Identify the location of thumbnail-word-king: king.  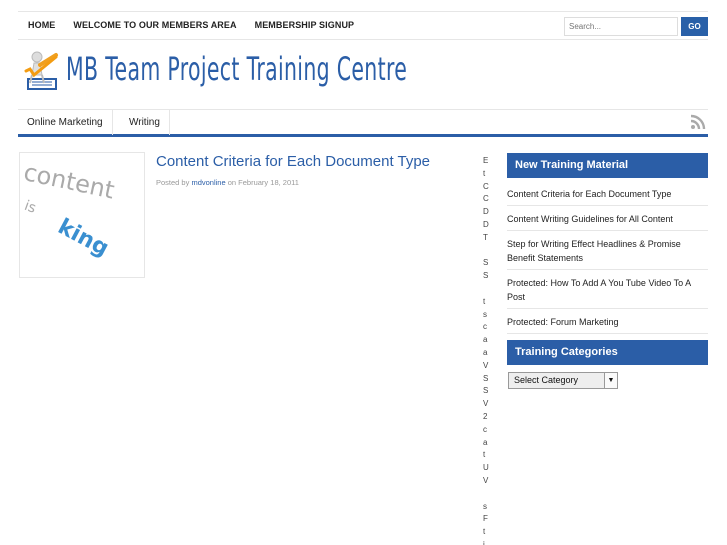
(83, 237).